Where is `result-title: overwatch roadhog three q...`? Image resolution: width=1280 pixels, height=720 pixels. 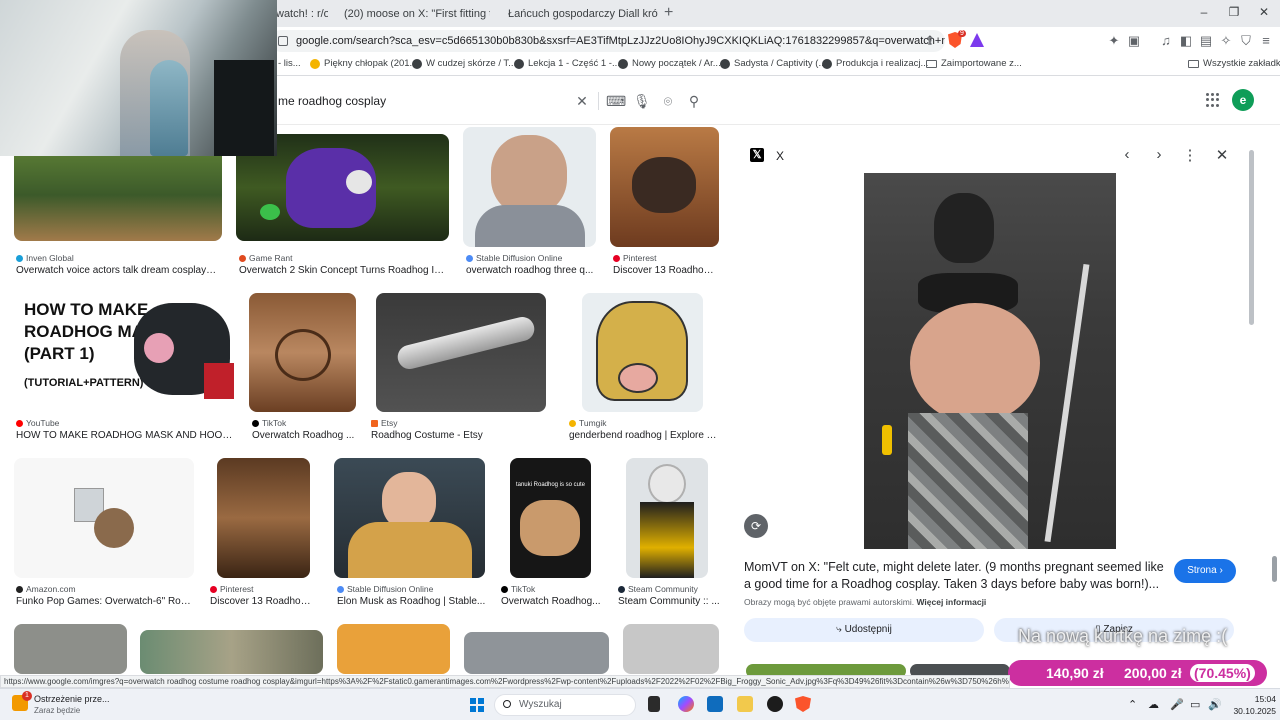
result-title: overwatch roadhog three q... is located at coordinates (531, 270).